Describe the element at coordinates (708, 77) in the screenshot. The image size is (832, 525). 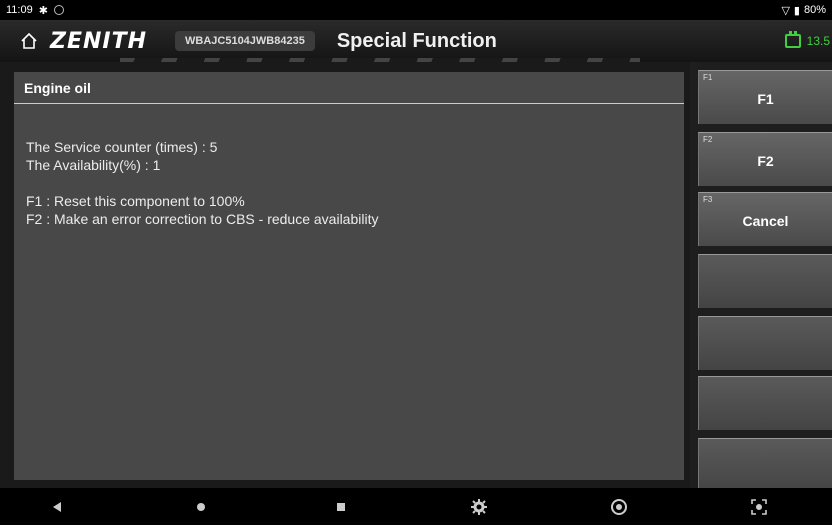
I see `f1-key-label: F1` at that location.